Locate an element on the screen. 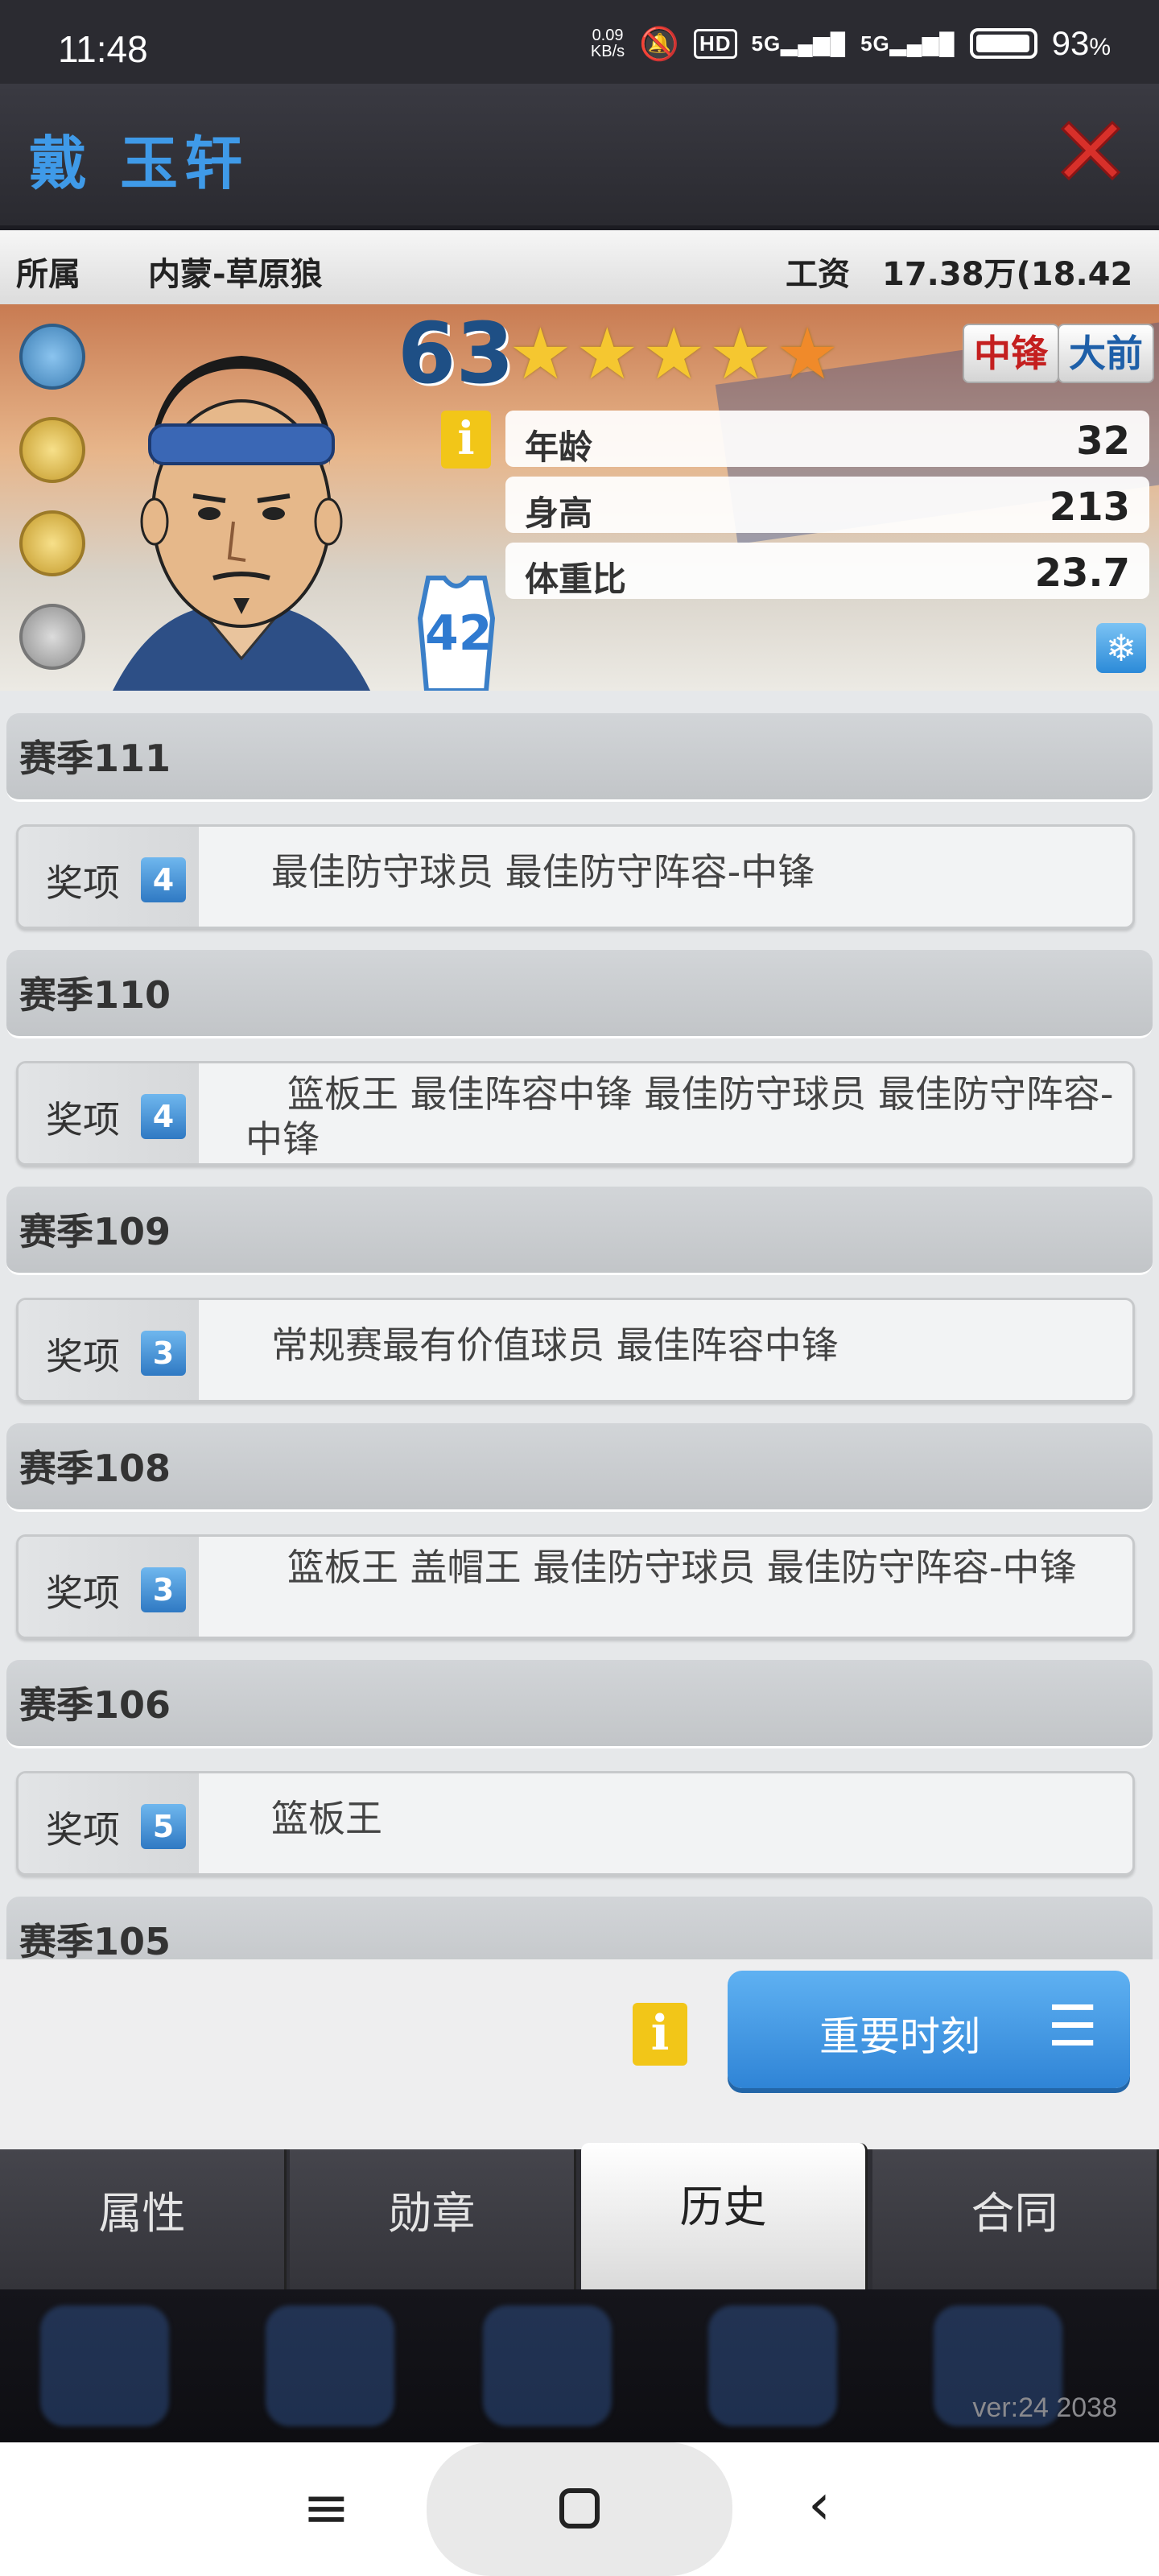 The image size is (1159, 2576). lock-icon is located at coordinates (52, 637).